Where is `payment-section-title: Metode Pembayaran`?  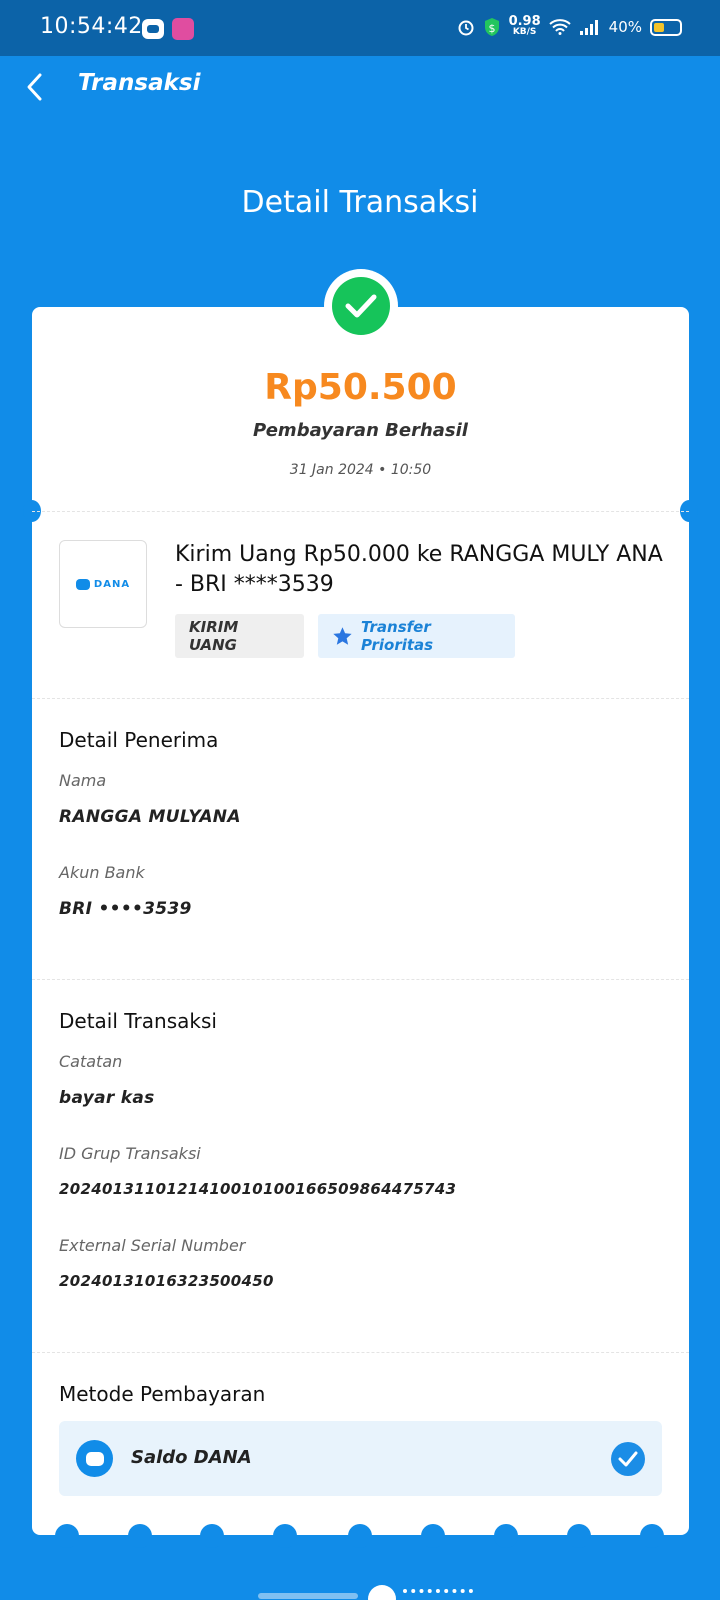 payment-section-title: Metode Pembayaran is located at coordinates (162, 1394).